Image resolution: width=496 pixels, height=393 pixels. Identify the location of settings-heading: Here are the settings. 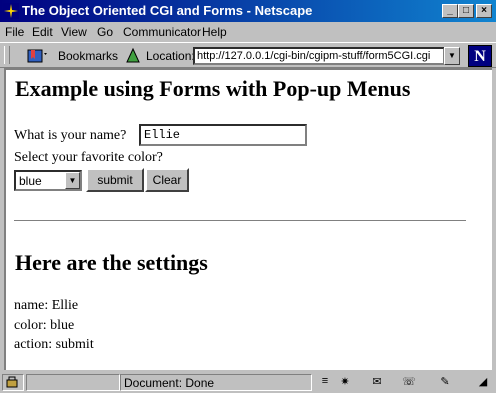
(111, 262).